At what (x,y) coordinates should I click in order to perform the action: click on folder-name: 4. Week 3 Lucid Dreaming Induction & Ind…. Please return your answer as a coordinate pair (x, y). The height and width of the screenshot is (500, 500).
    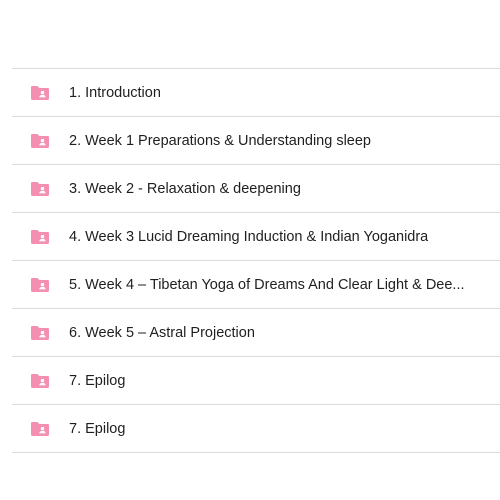
    Looking at the image, I should click on (249, 236).